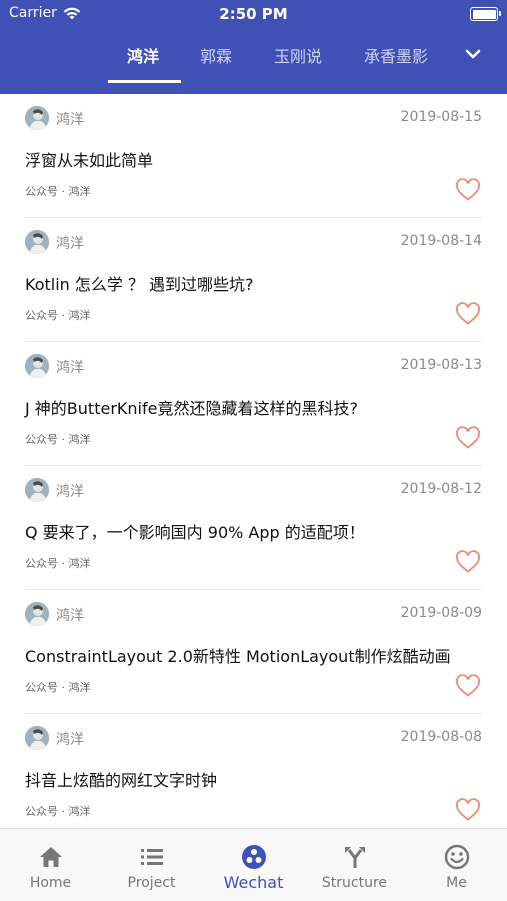  I want to click on nav-home: Home, so click(50, 865).